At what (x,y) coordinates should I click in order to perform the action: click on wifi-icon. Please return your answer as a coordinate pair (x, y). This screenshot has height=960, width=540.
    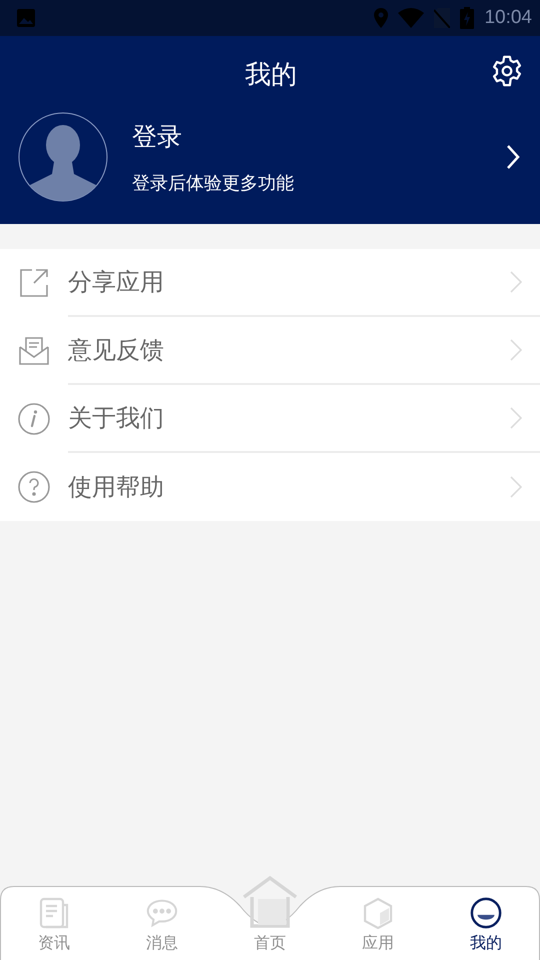
    Looking at the image, I should click on (411, 18).